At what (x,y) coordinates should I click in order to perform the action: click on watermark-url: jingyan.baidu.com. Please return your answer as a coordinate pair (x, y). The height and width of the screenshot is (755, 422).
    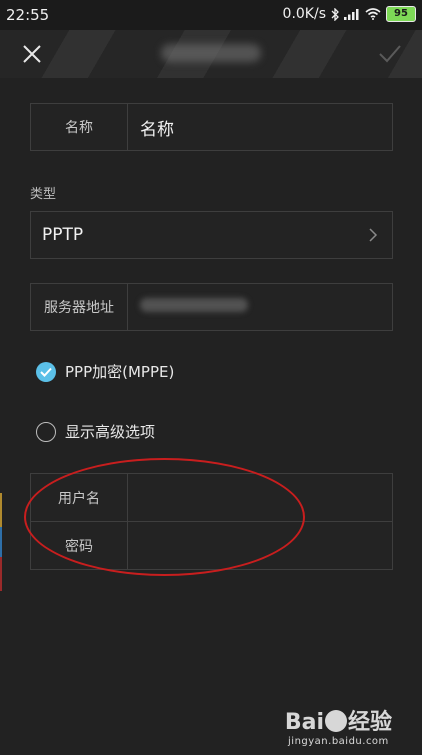
    Looking at the image, I should click on (338, 741).